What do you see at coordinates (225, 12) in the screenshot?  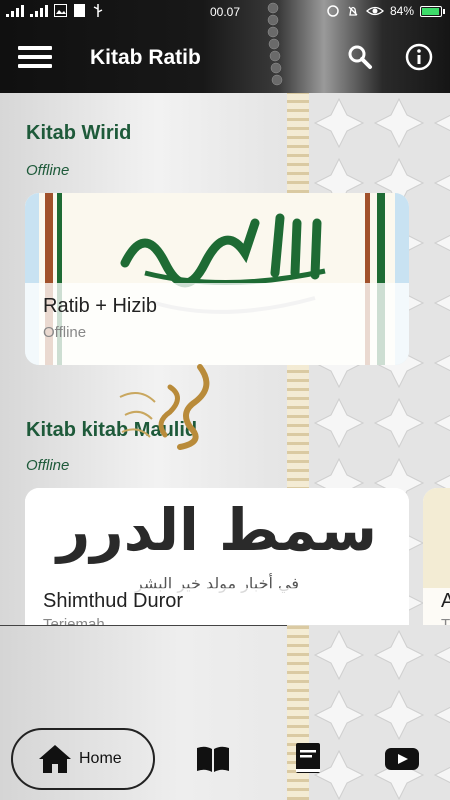 I see `status-bar: 00.07 84%` at bounding box center [225, 12].